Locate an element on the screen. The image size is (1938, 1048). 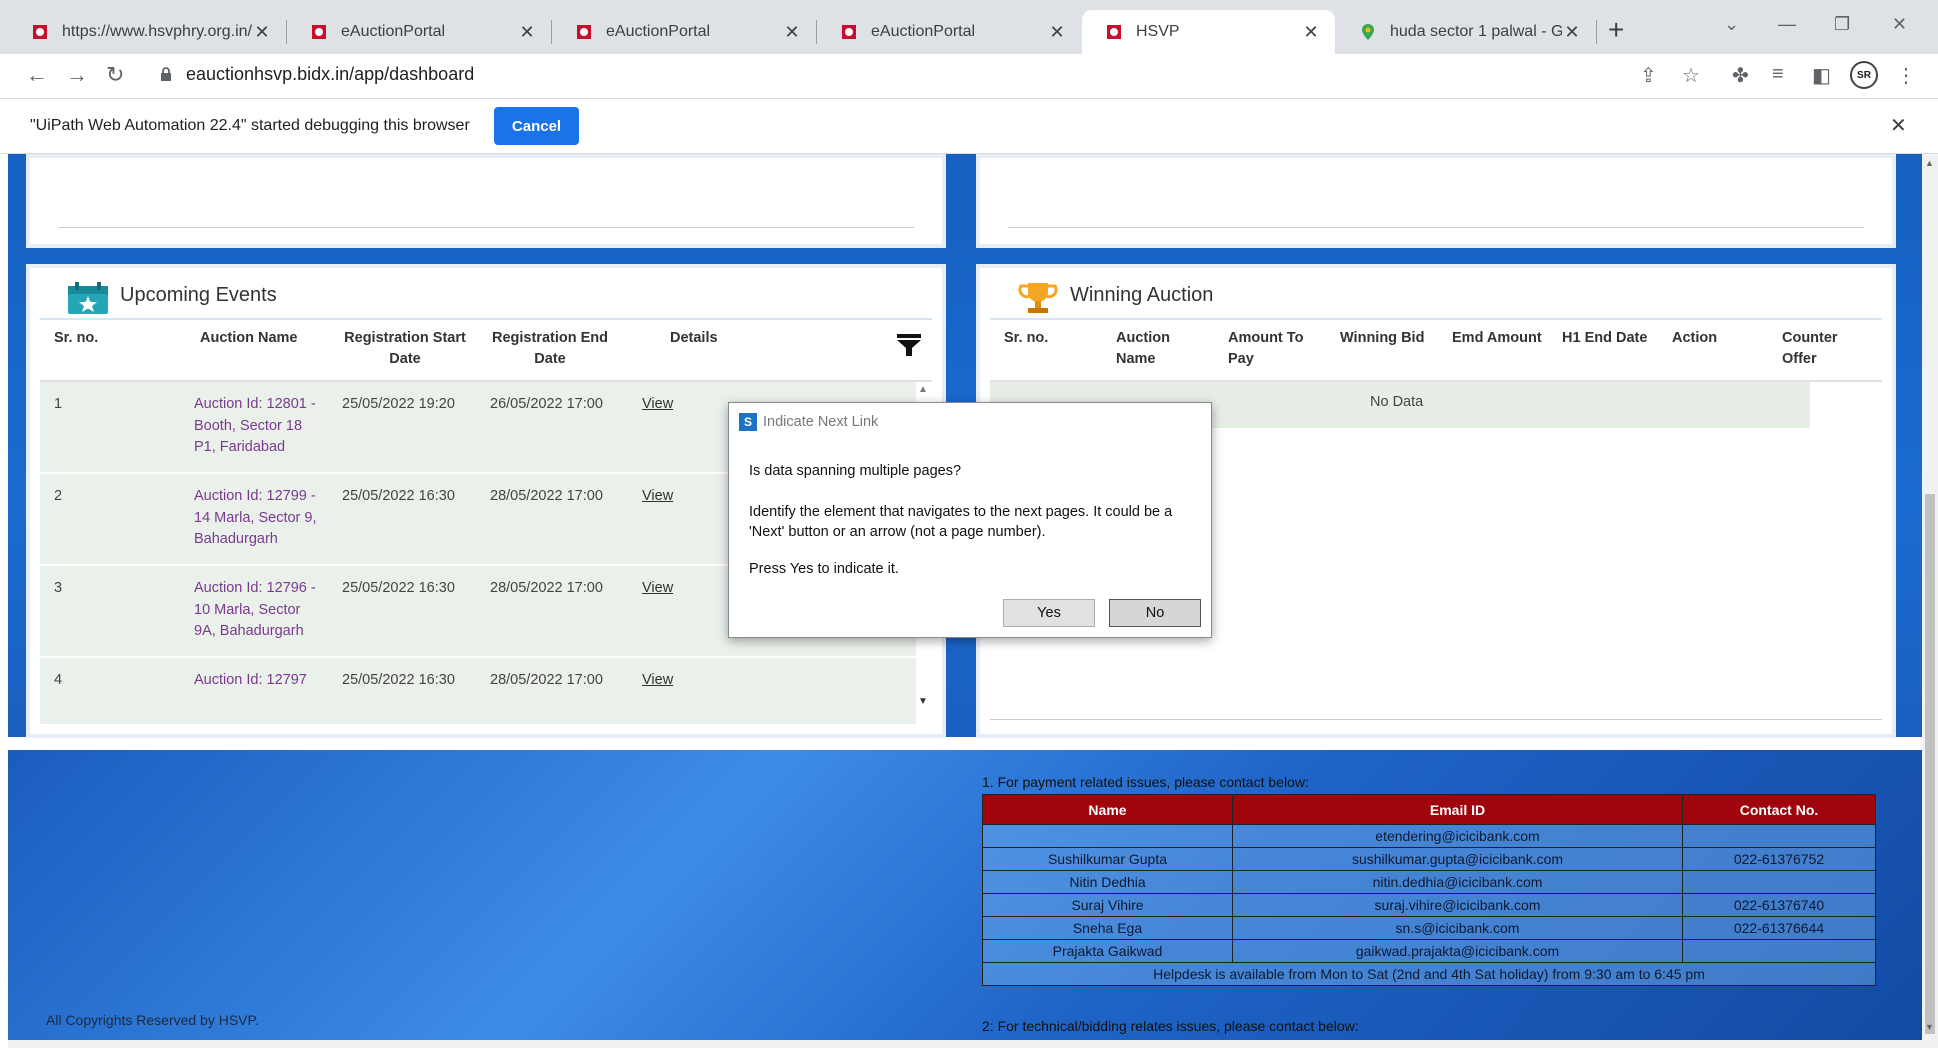
no-button: No is located at coordinates (1155, 613).